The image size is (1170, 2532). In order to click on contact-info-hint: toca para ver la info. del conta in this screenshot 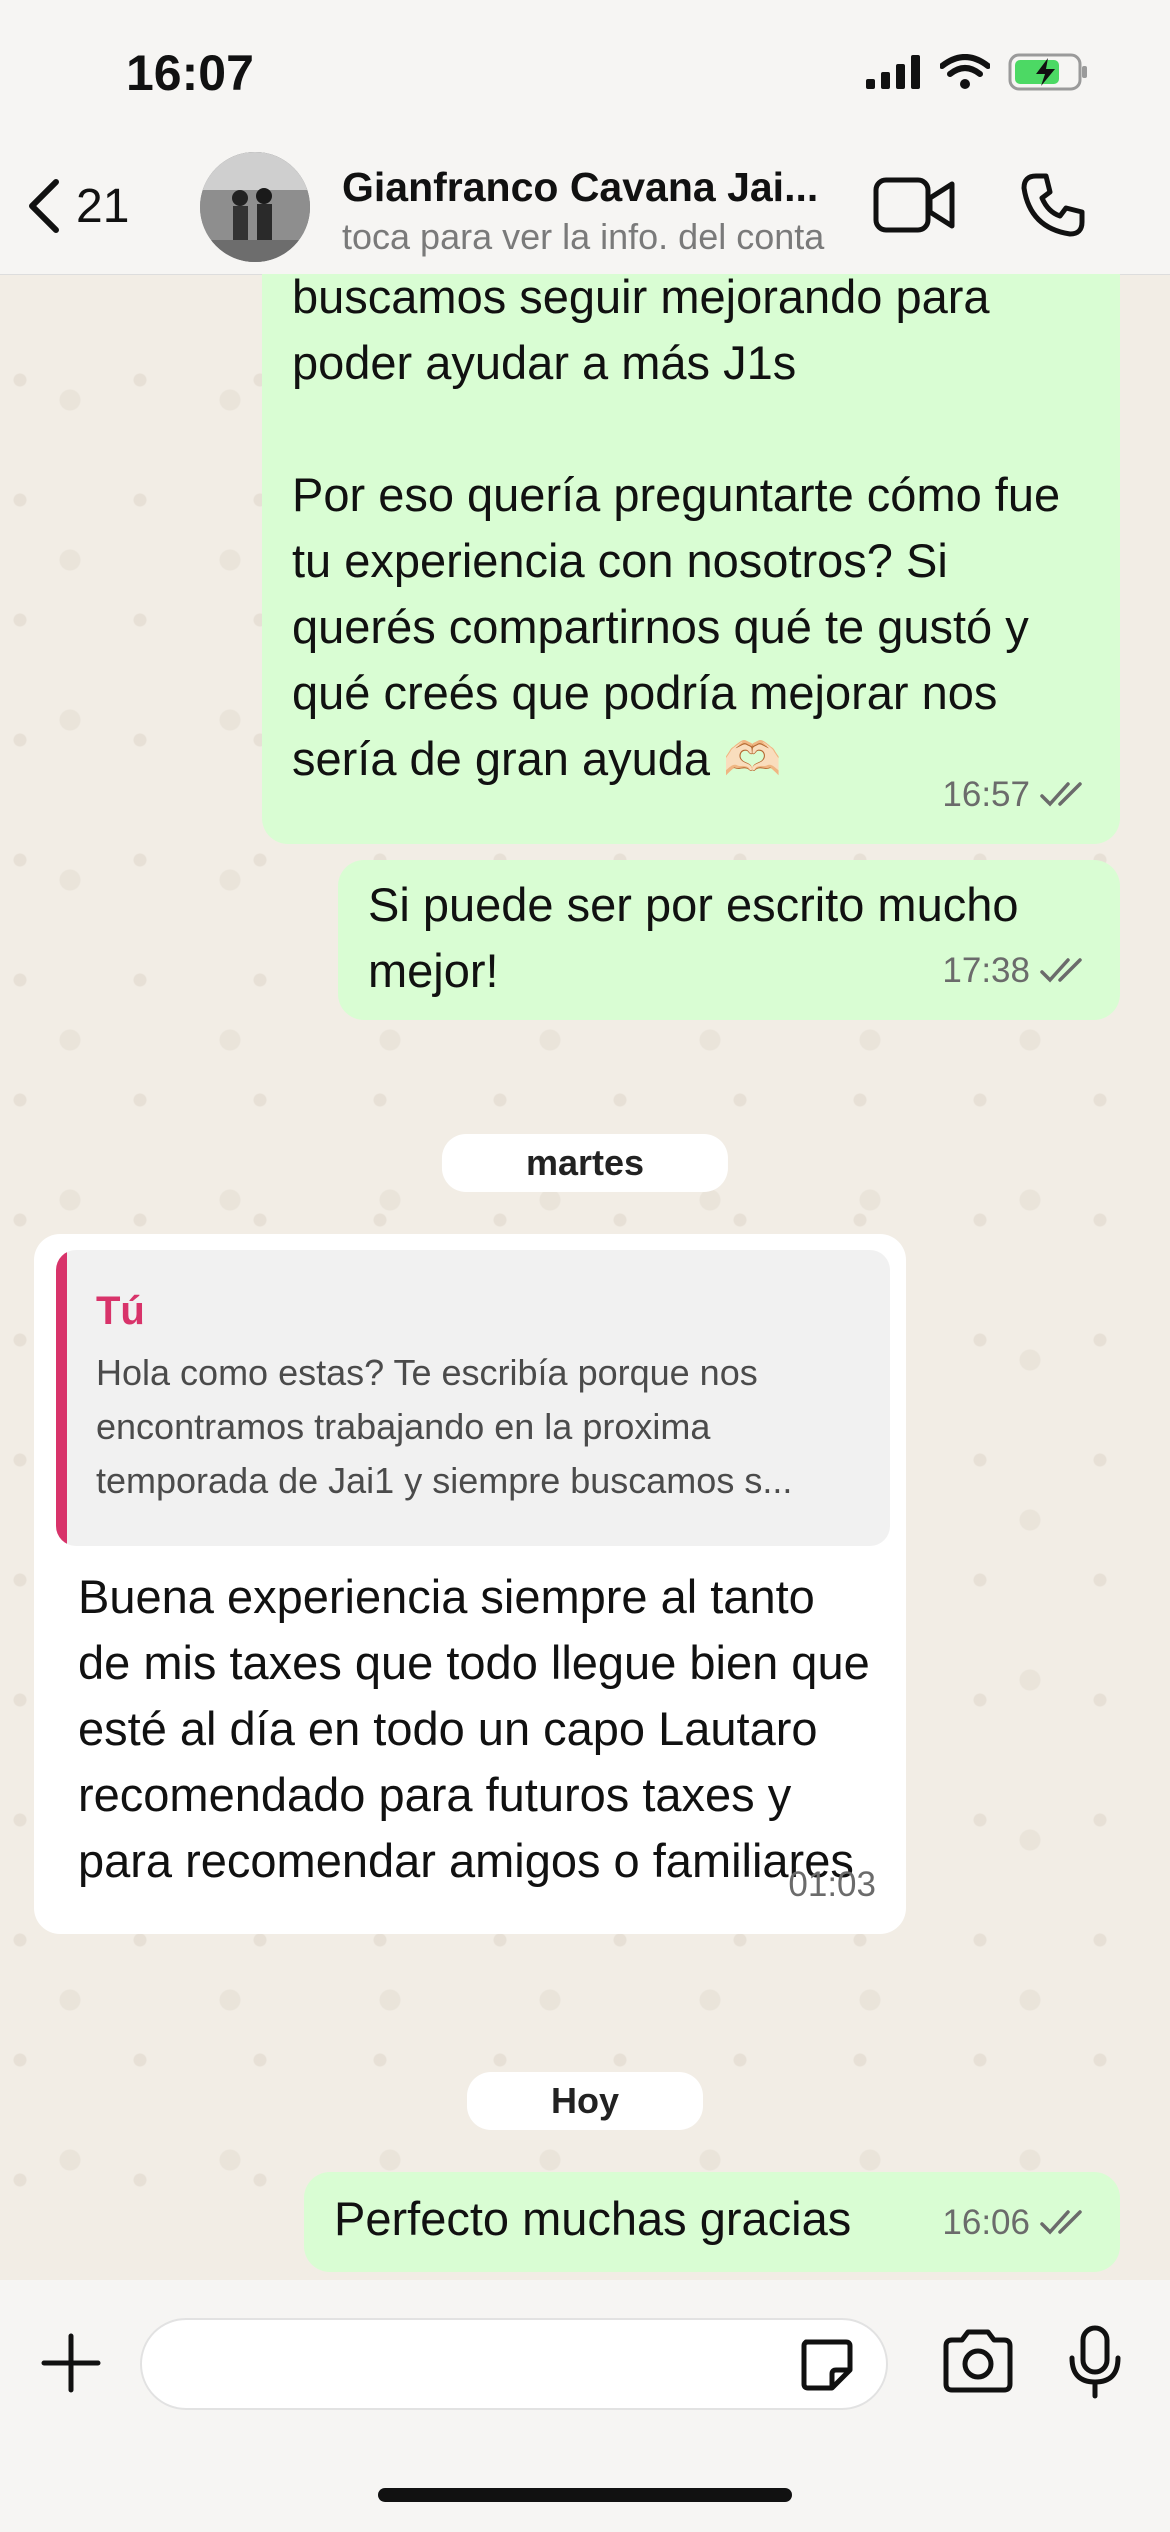, I will do `click(594, 237)`.